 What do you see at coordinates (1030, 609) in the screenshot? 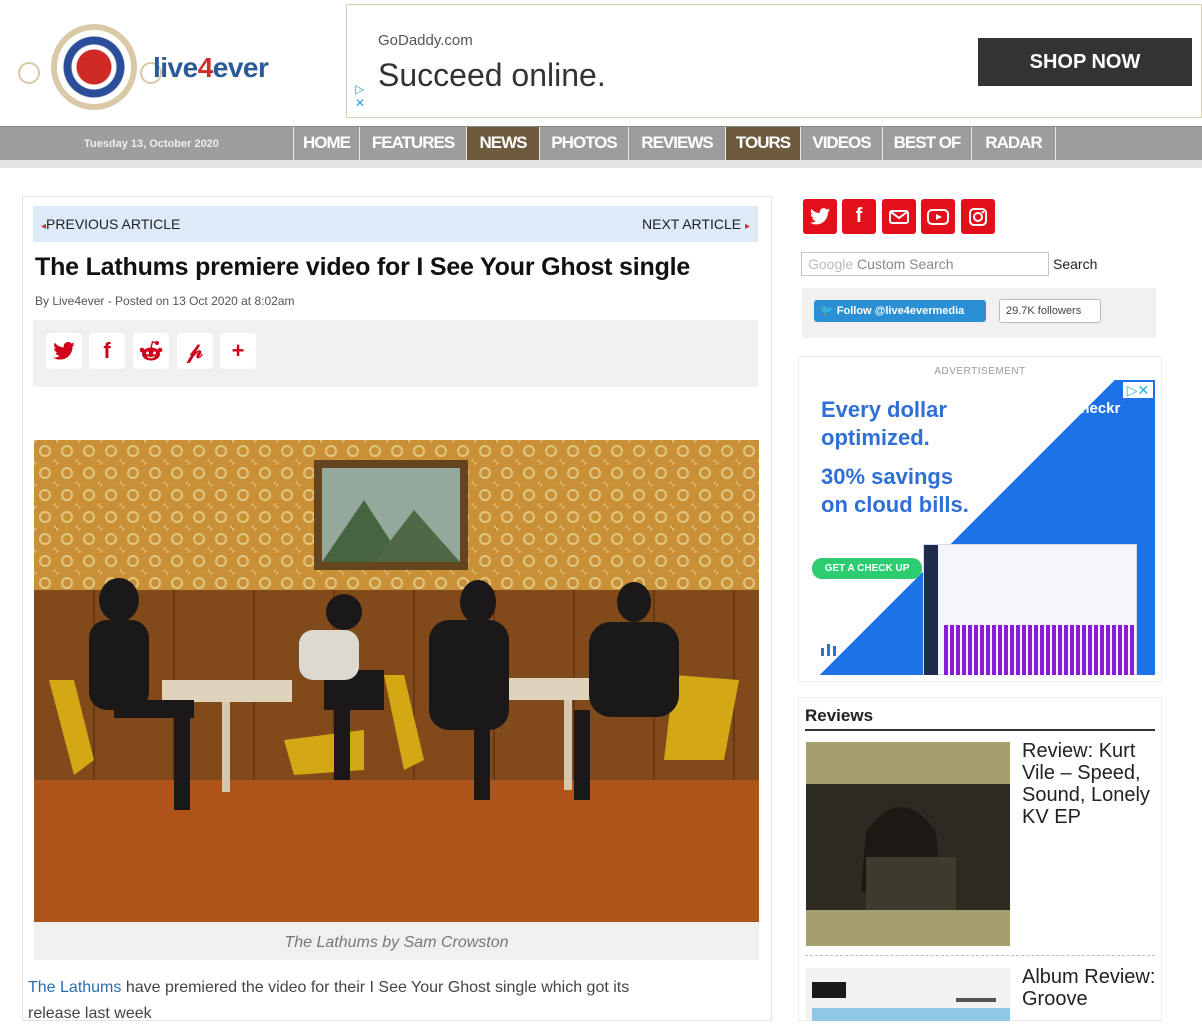
I see `ad-dashboard-image` at bounding box center [1030, 609].